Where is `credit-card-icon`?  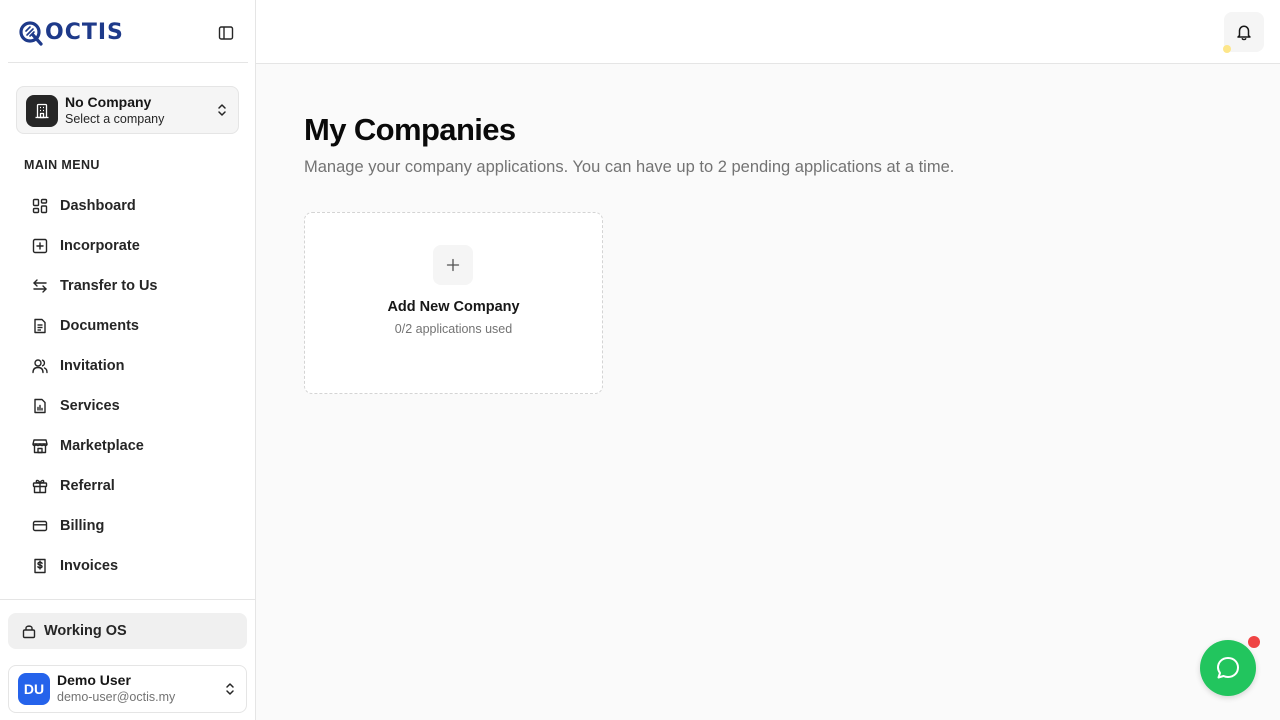 credit-card-icon is located at coordinates (40, 526).